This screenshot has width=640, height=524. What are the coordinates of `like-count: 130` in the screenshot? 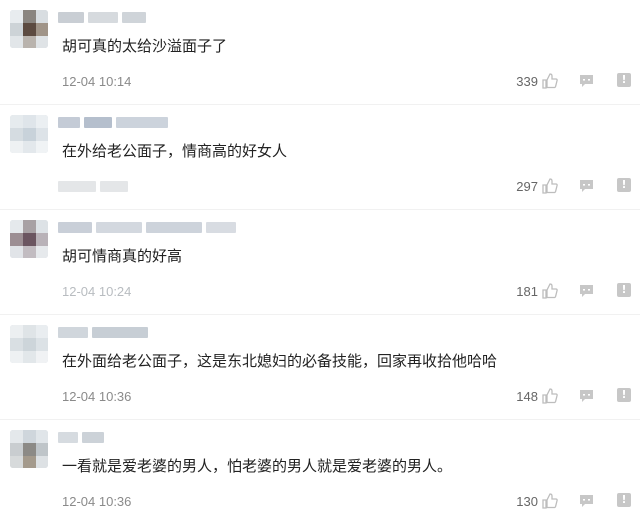 It's located at (527, 501).